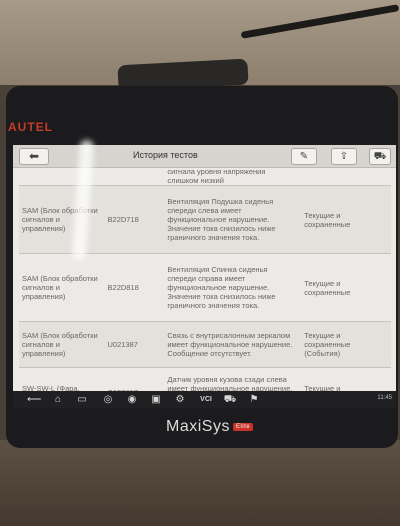 The height and width of the screenshot is (526, 400). I want to click on back-arrow-icon: ⬅, so click(34, 156).